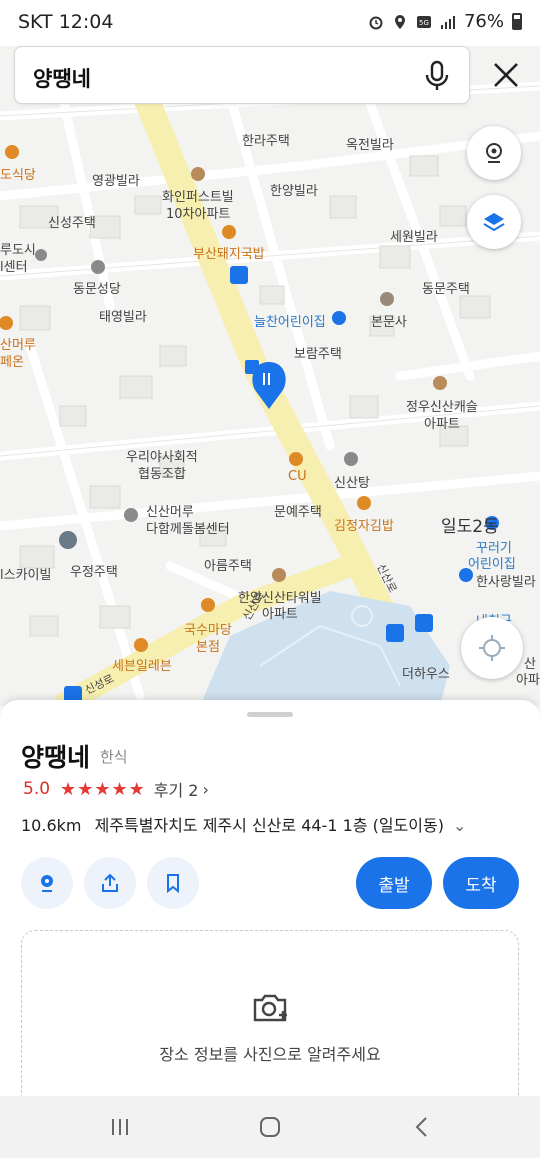  Describe the element at coordinates (270, 23) in the screenshot. I see `status-bar: SKT 12:04 5G 76%` at that location.